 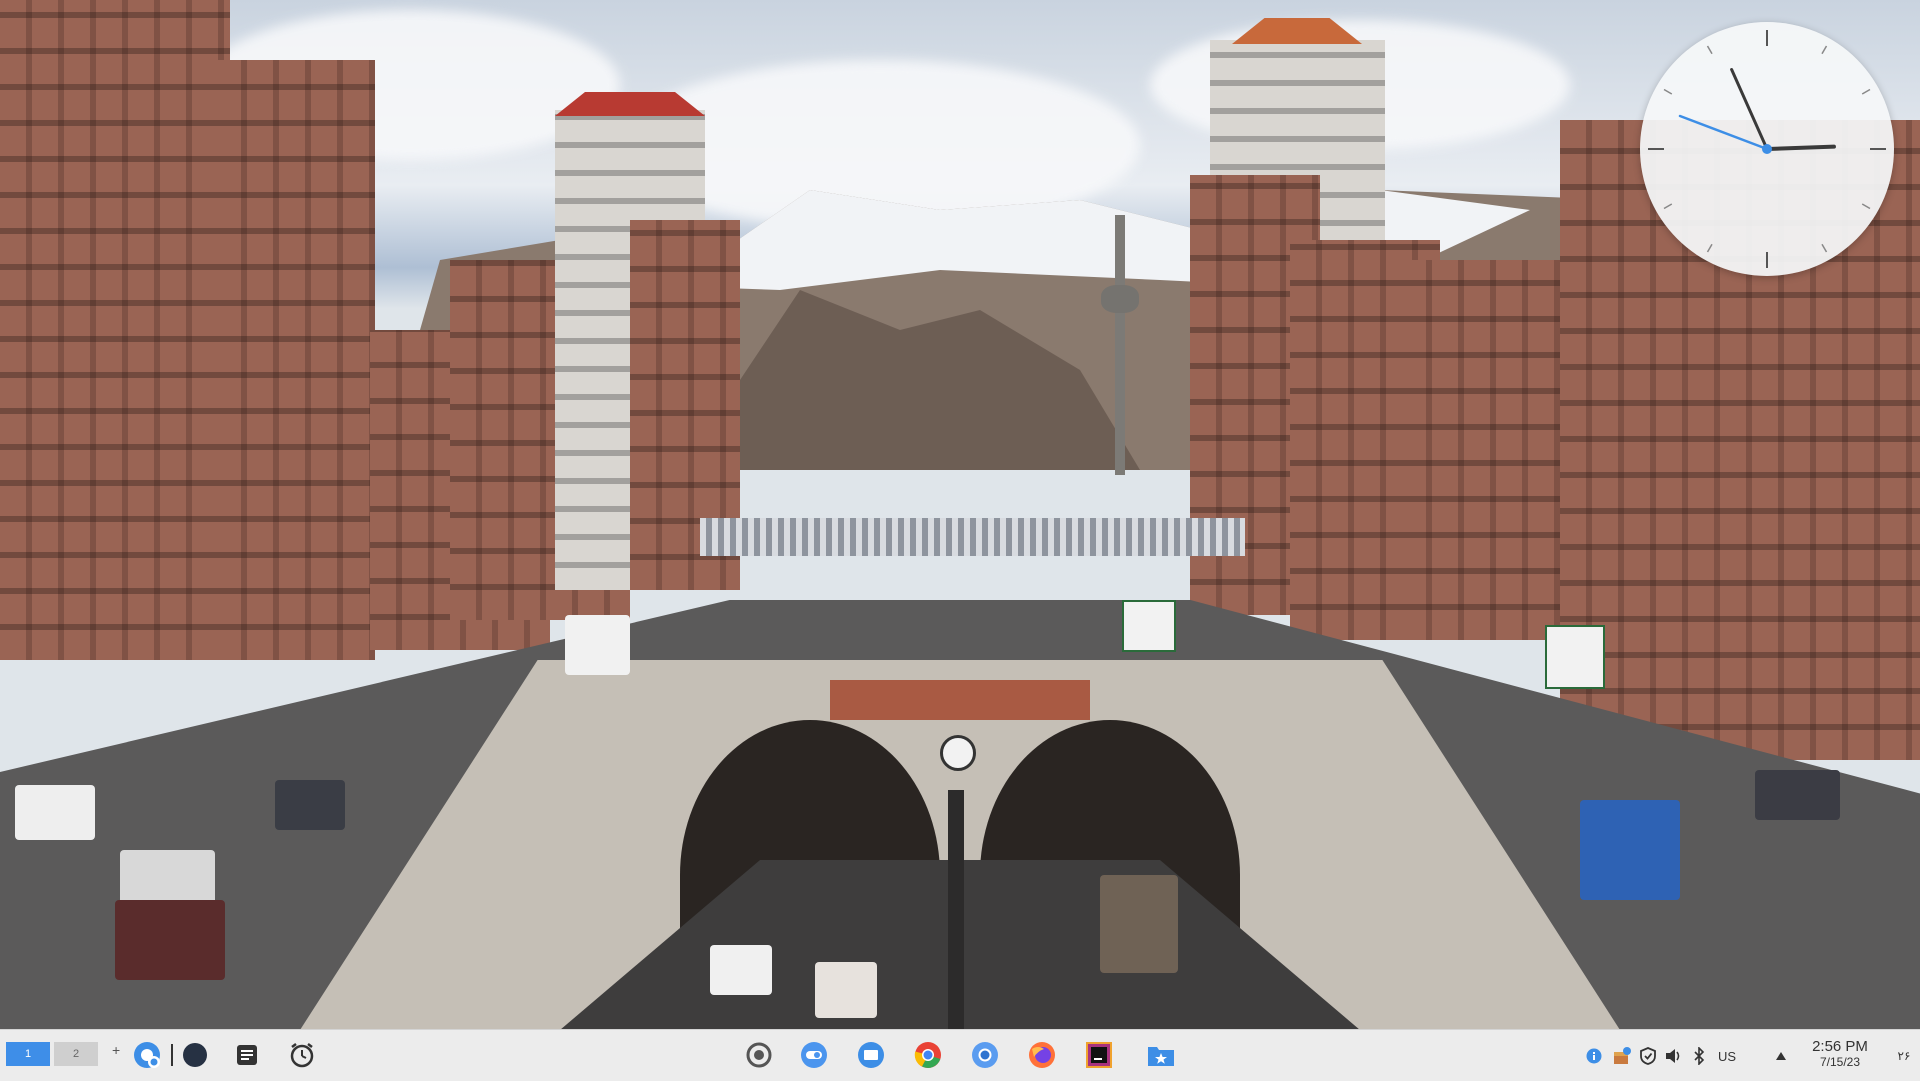 I want to click on analog-clock-widget, so click(x=1767, y=149).